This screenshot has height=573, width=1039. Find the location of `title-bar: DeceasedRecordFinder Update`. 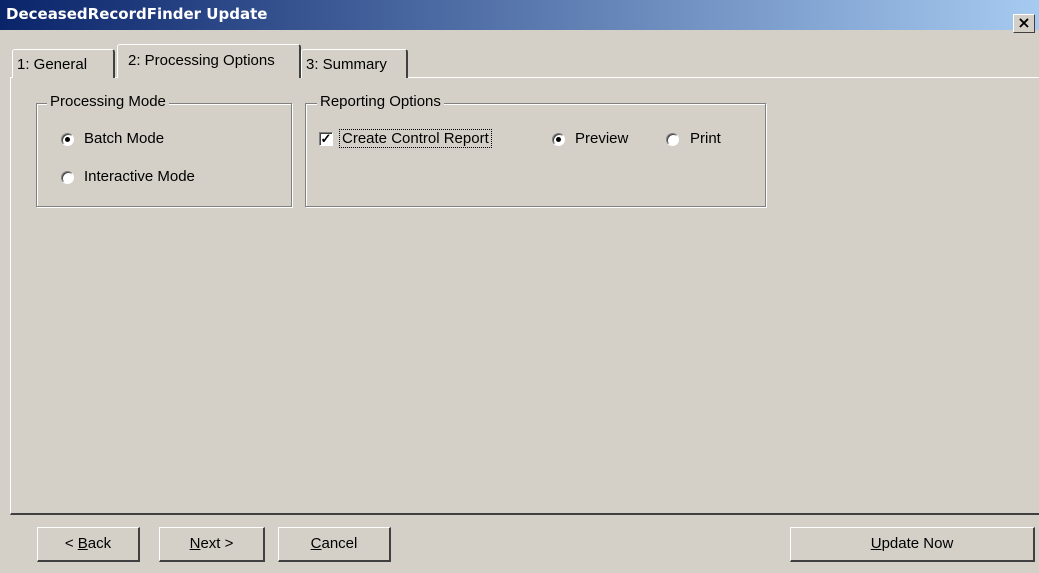

title-bar: DeceasedRecordFinder Update is located at coordinates (519, 15).